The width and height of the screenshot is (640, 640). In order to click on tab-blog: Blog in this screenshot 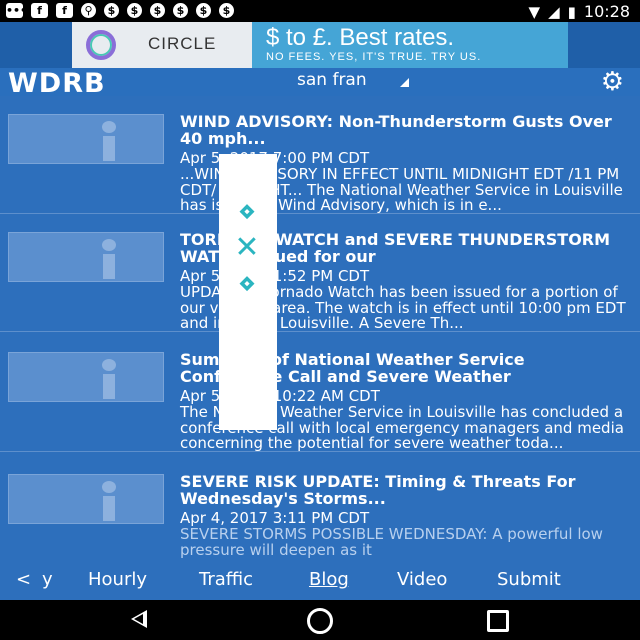, I will do `click(329, 579)`.